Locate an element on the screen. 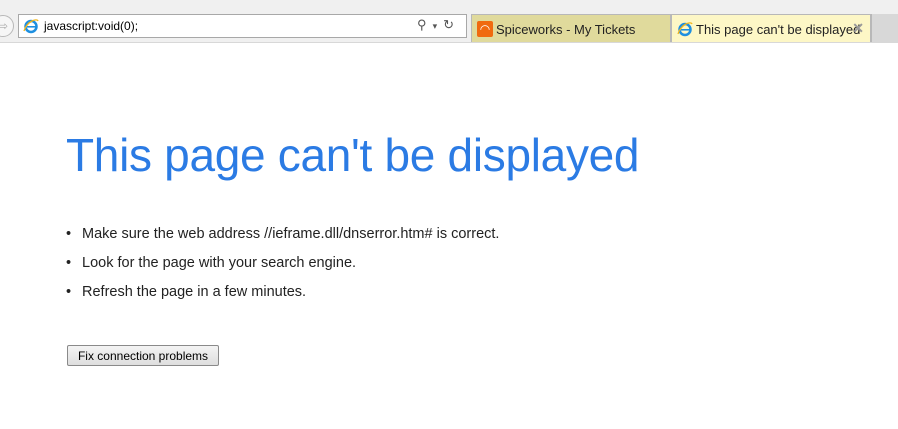 Image resolution: width=898 pixels, height=429 pixels. forward-button: ⇨ is located at coordinates (7, 26).